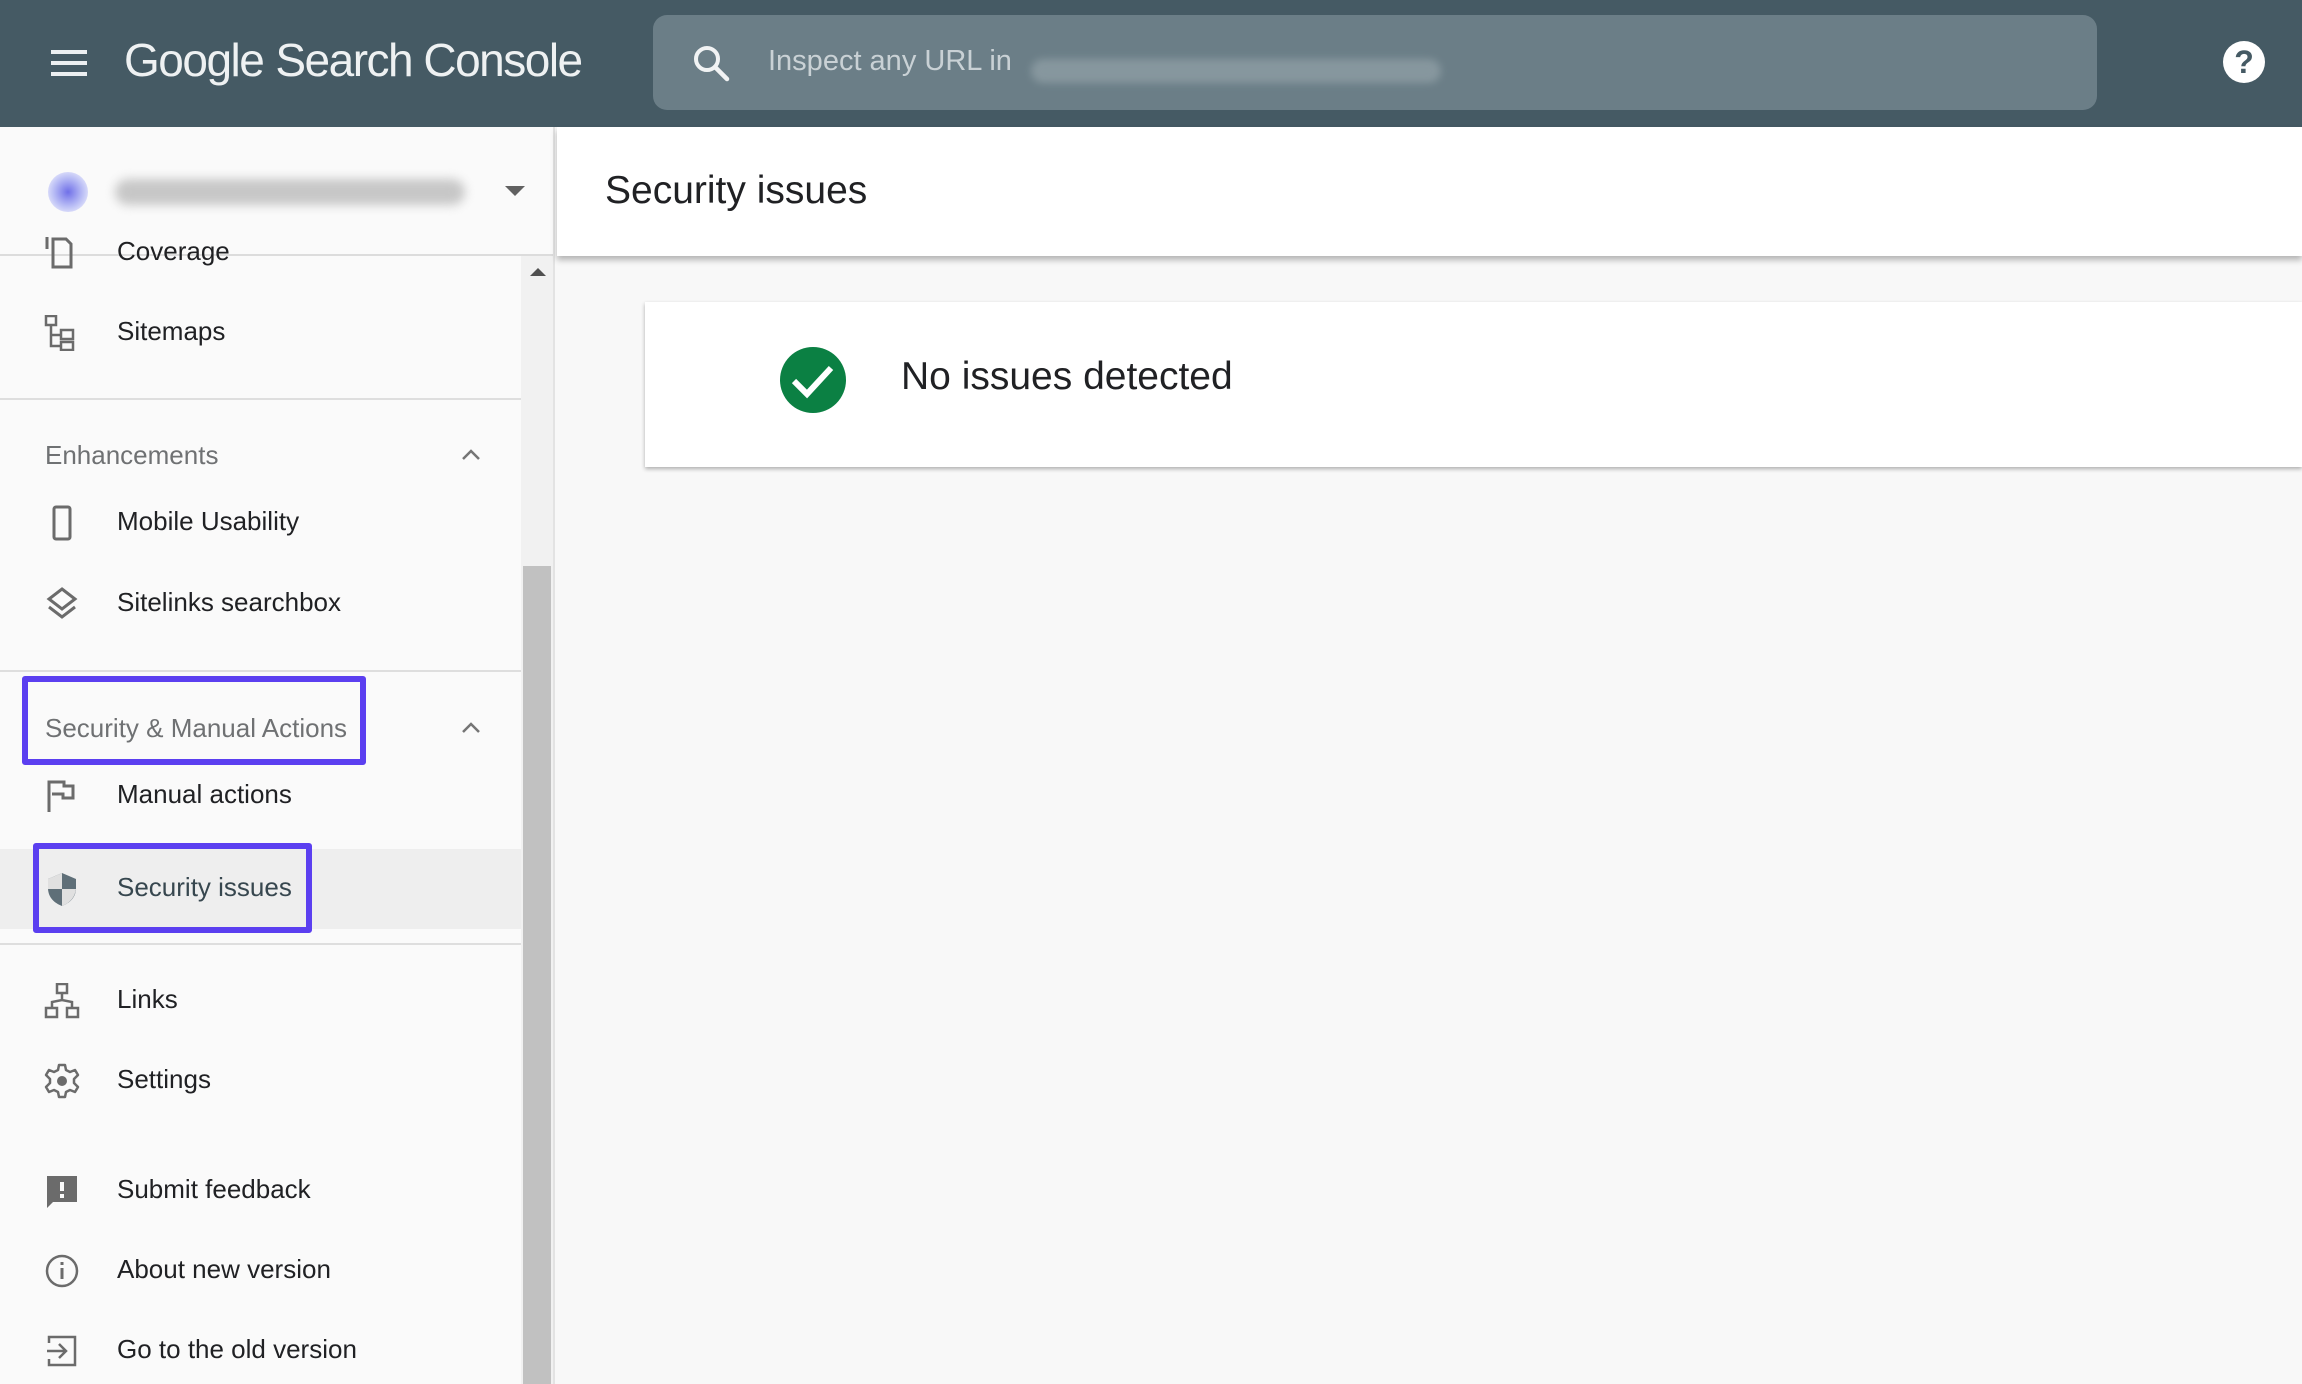 The image size is (2302, 1384). Describe the element at coordinates (147, 999) in the screenshot. I see `sidebar-item-label: Links` at that location.